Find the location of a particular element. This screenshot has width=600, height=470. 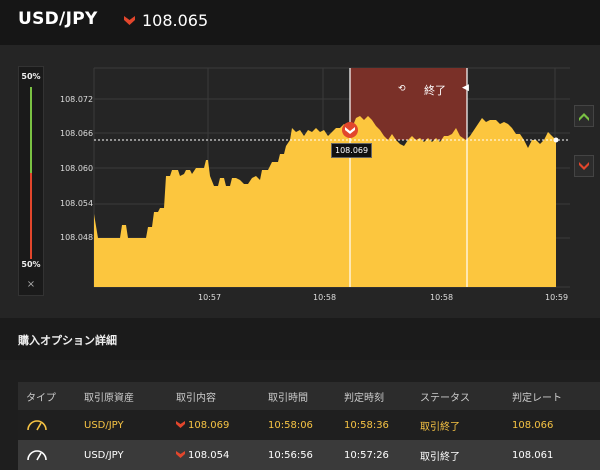

high-arrow-icon is located at coordinates (584, 117).